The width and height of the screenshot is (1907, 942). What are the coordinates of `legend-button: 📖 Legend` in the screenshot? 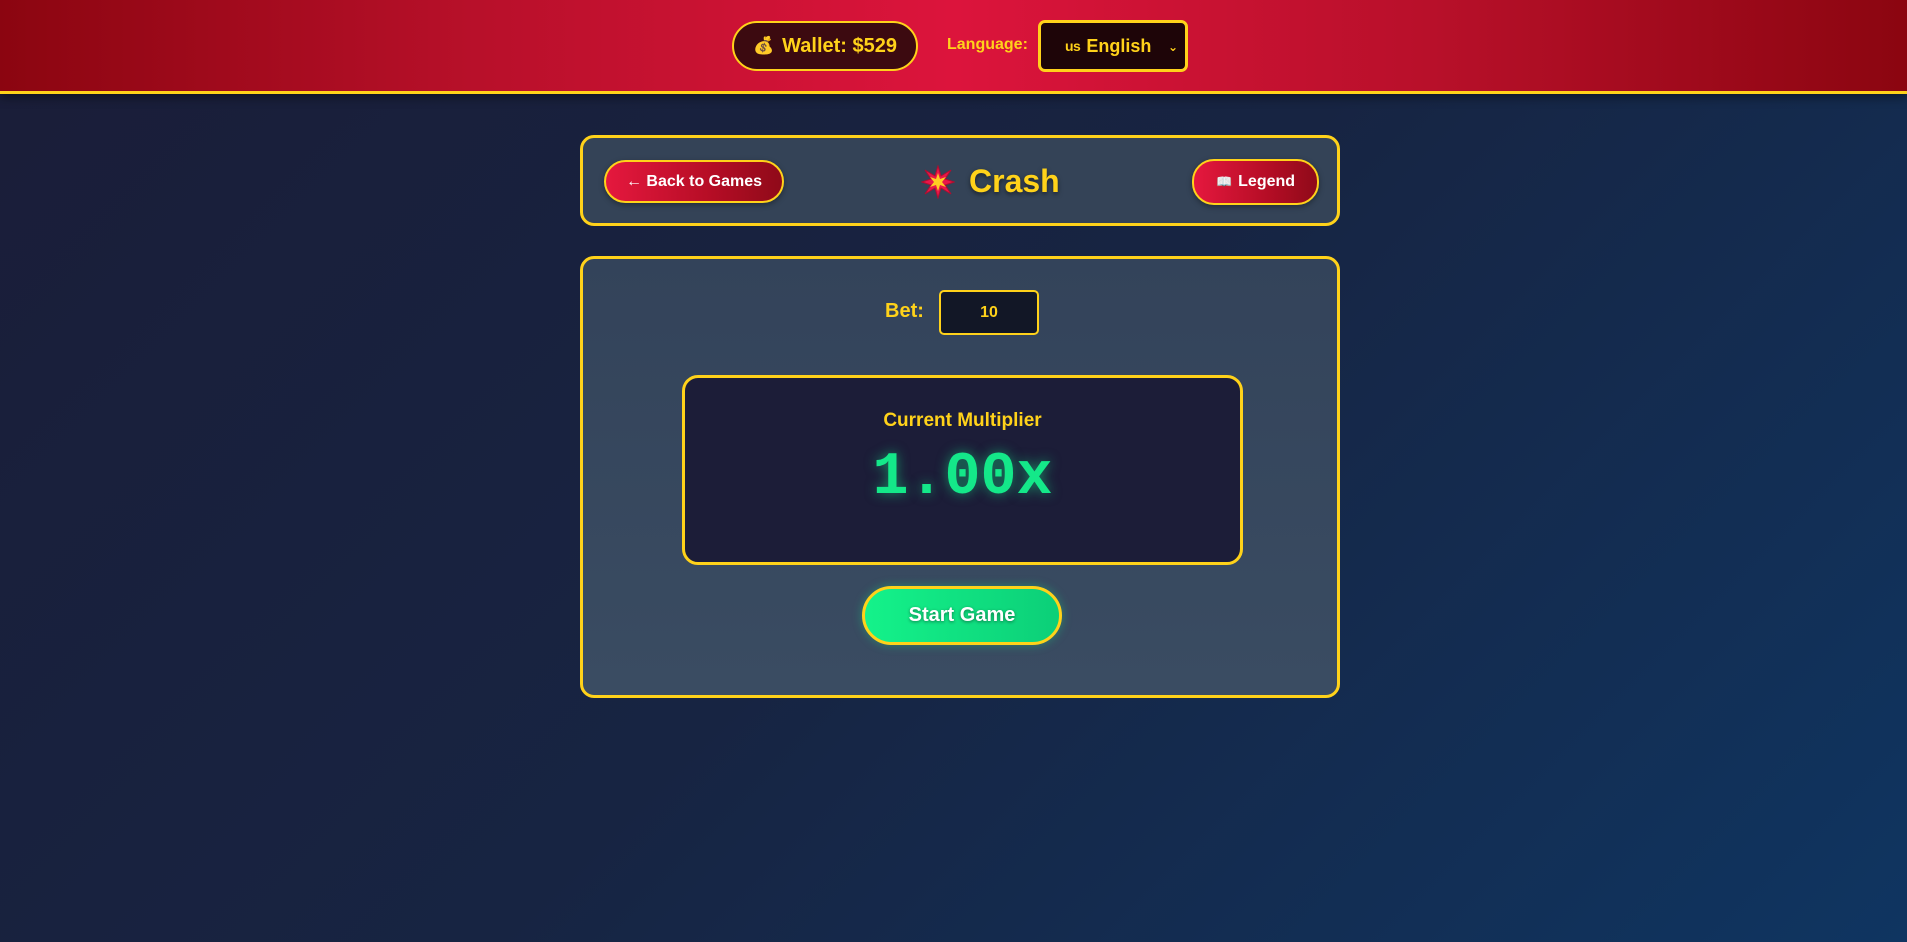 It's located at (1255, 182).